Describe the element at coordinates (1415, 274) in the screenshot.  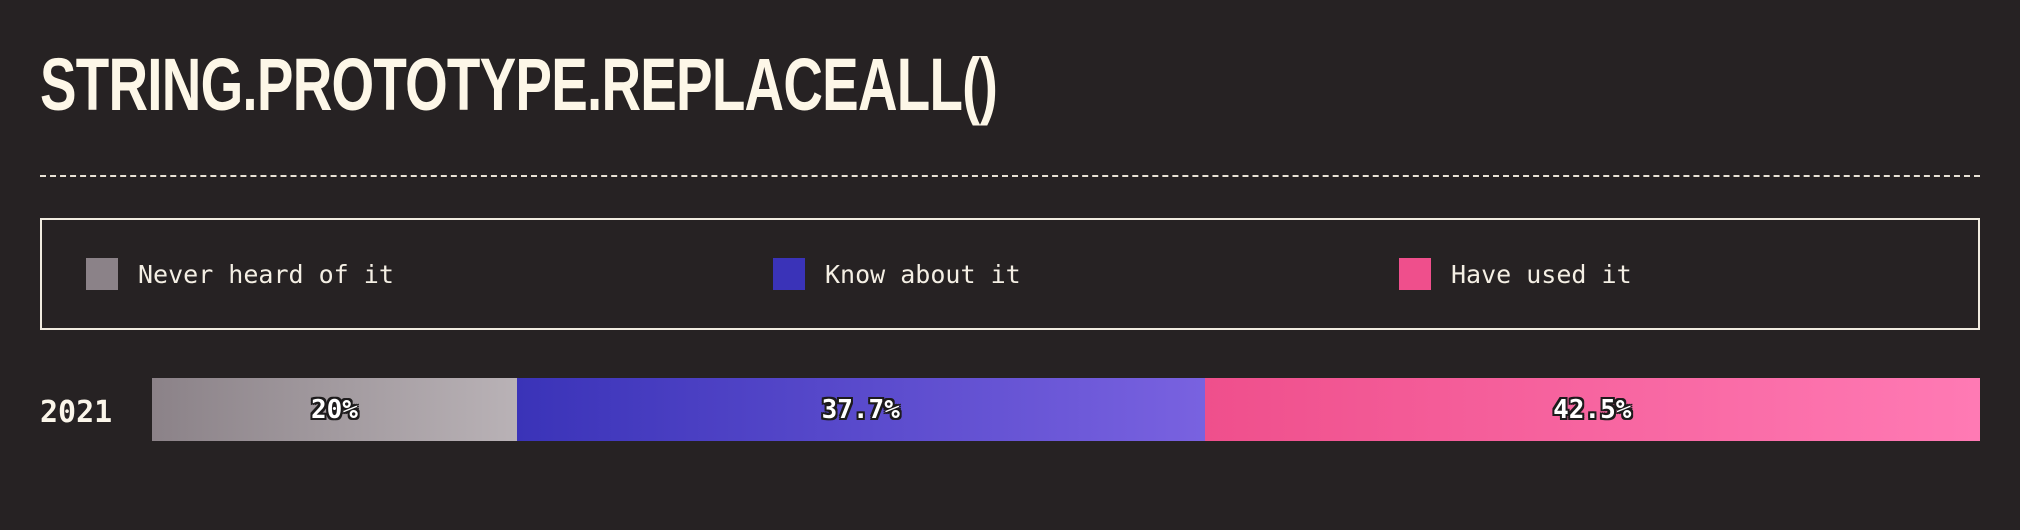
I see `legend-swatch-have-used` at that location.